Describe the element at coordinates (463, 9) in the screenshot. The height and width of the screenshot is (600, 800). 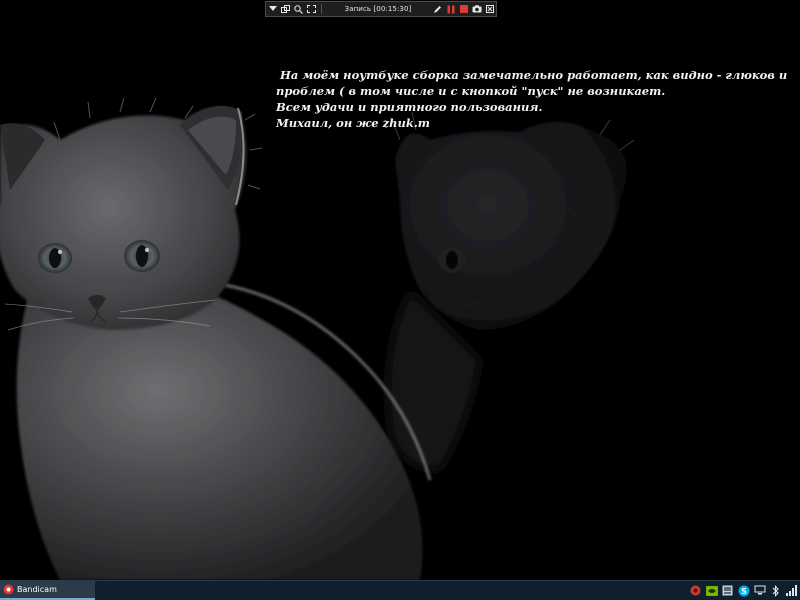
I see `stop-icon` at that location.